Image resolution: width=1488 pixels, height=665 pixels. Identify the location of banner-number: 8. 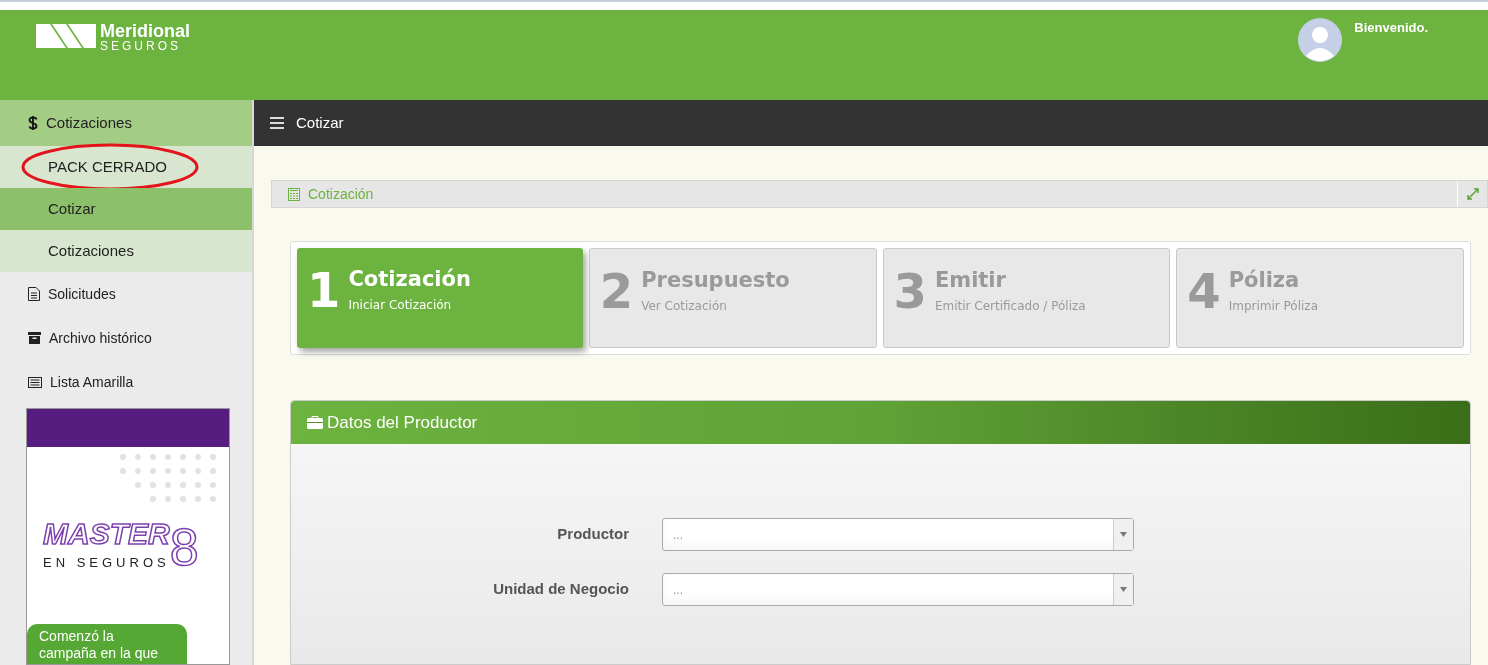
(184, 546).